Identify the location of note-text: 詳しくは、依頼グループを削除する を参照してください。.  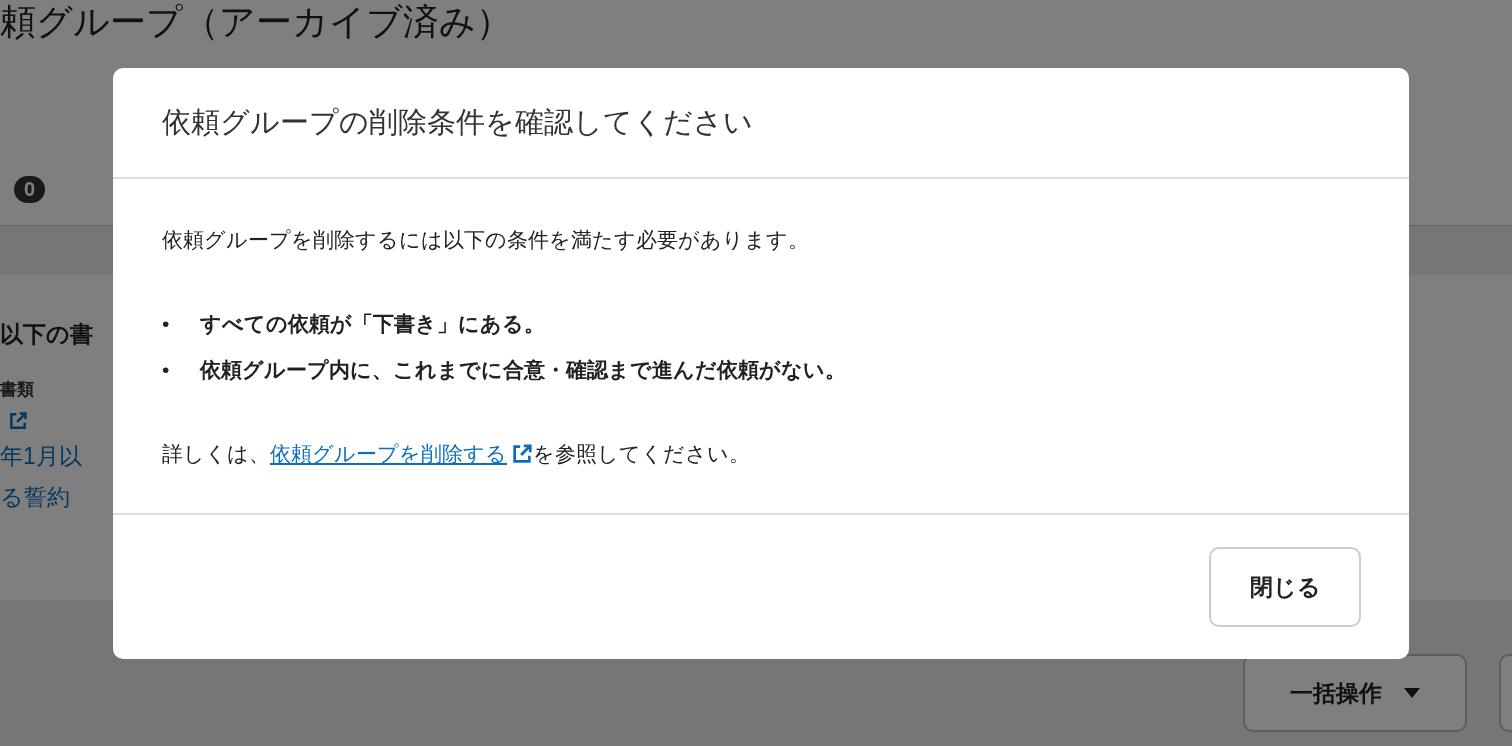
(456, 454).